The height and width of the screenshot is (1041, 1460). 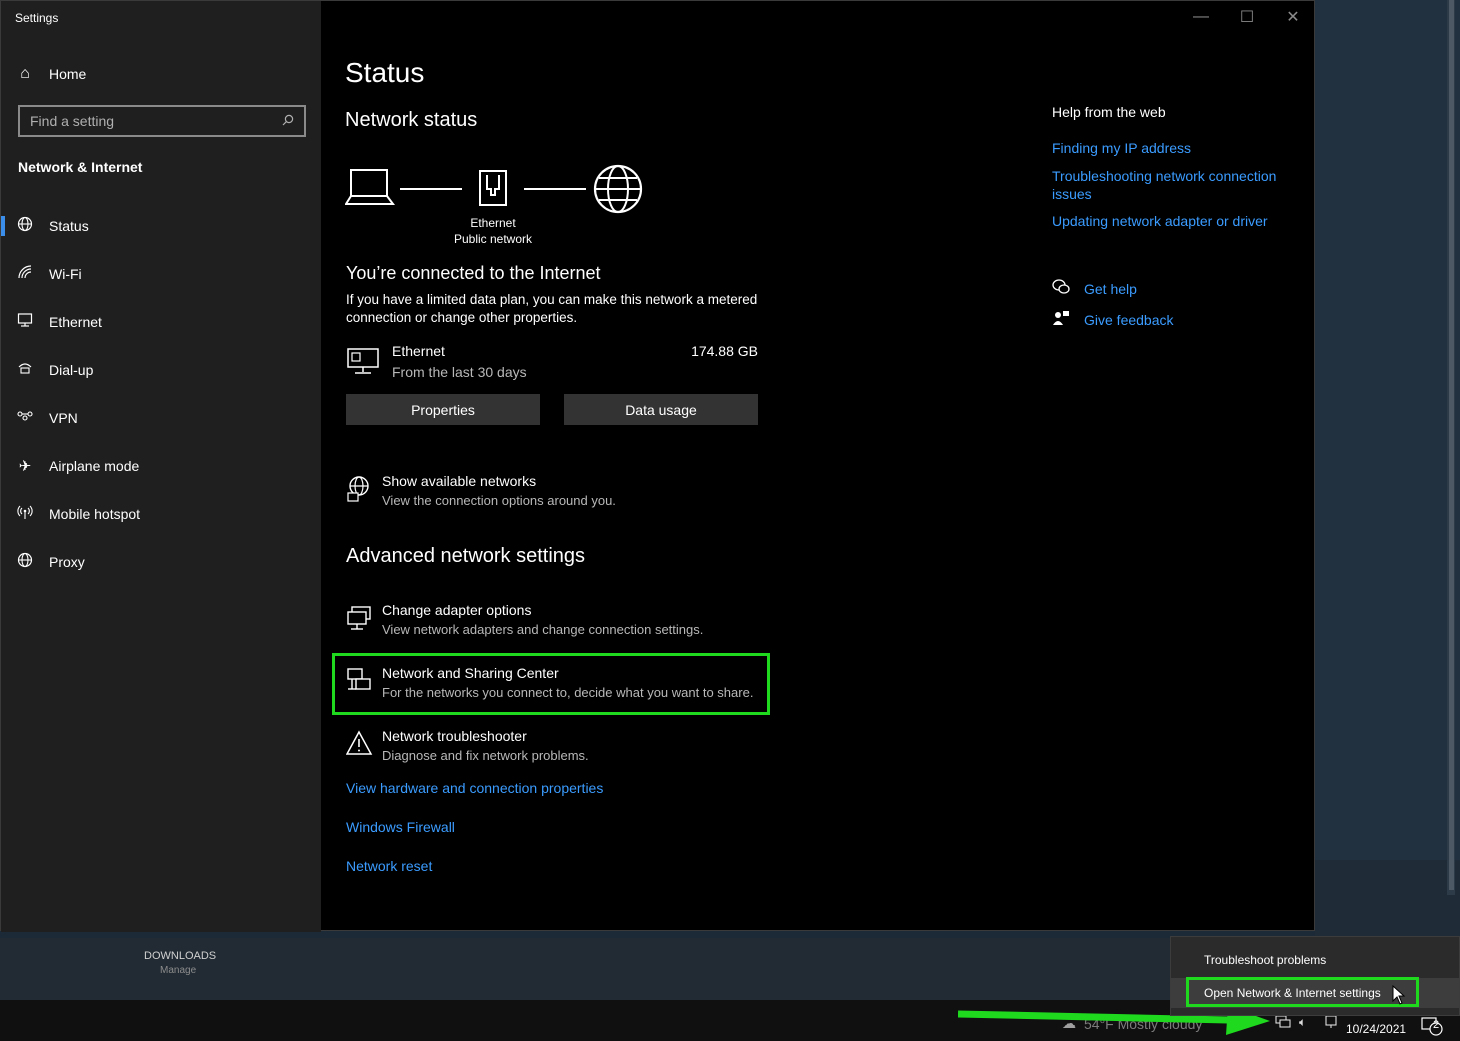 What do you see at coordinates (1068, 320) in the screenshot?
I see `feedback-icon` at bounding box center [1068, 320].